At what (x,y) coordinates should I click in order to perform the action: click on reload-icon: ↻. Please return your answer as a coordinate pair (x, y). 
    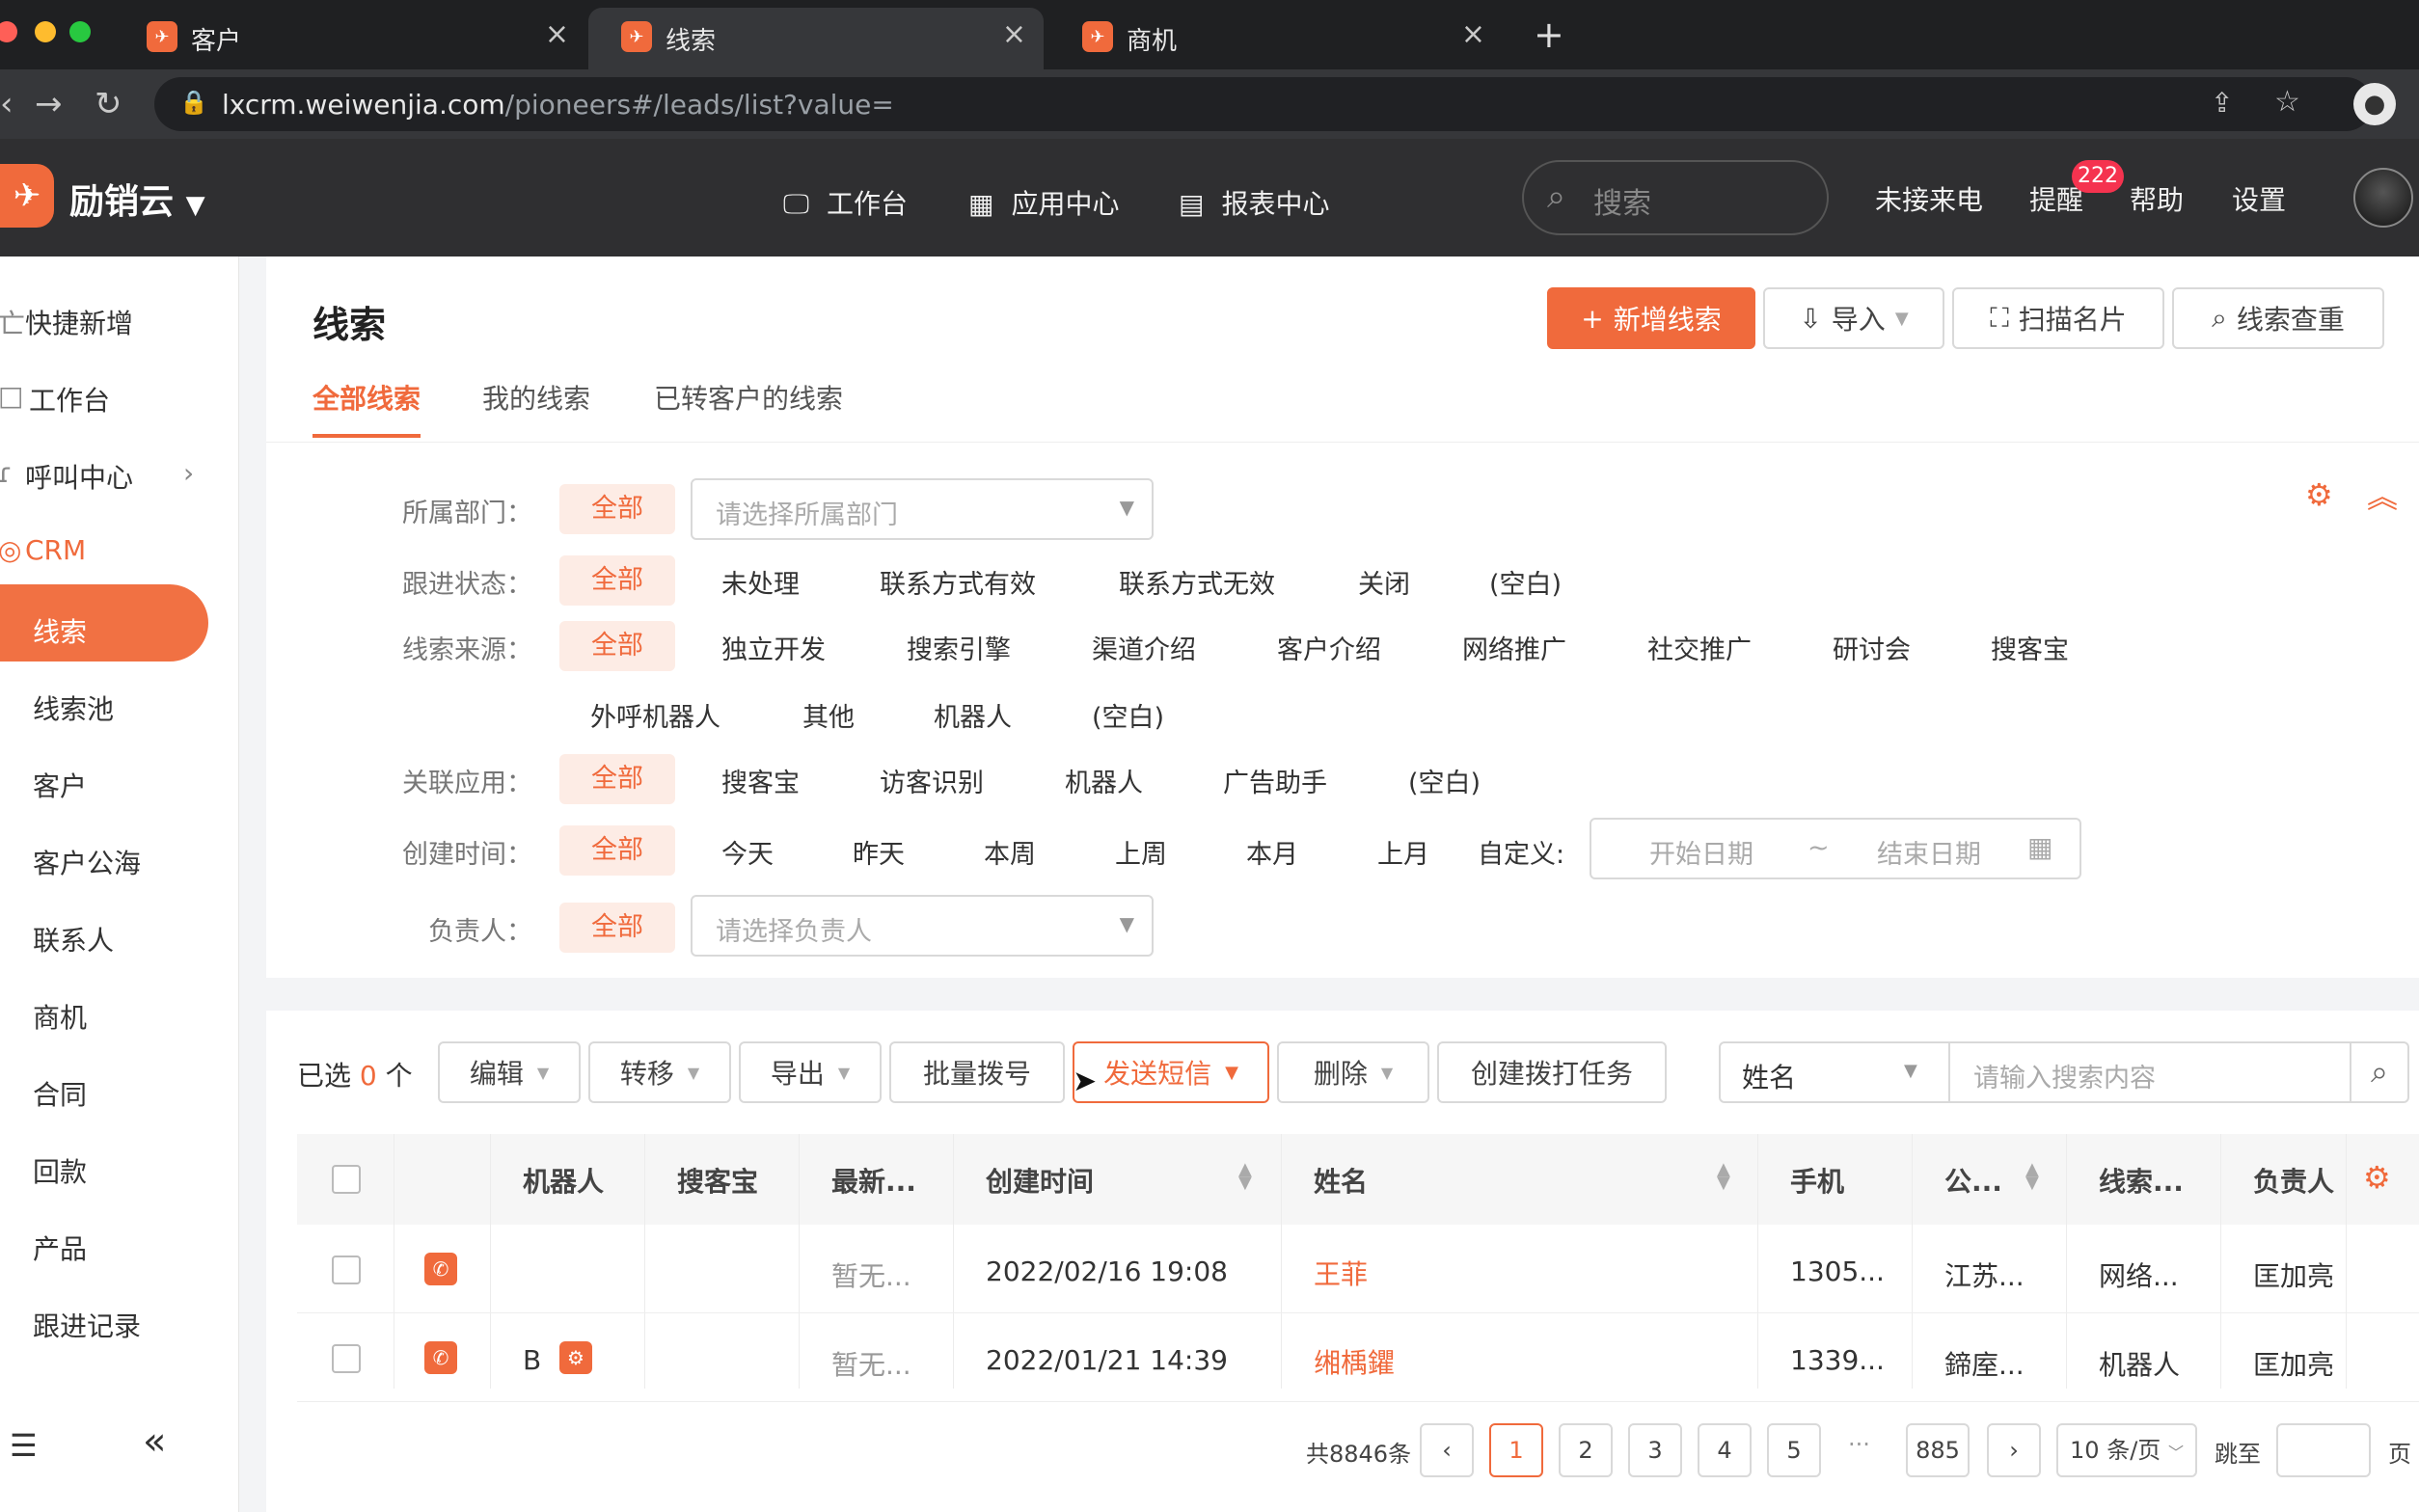
    Looking at the image, I should click on (108, 104).